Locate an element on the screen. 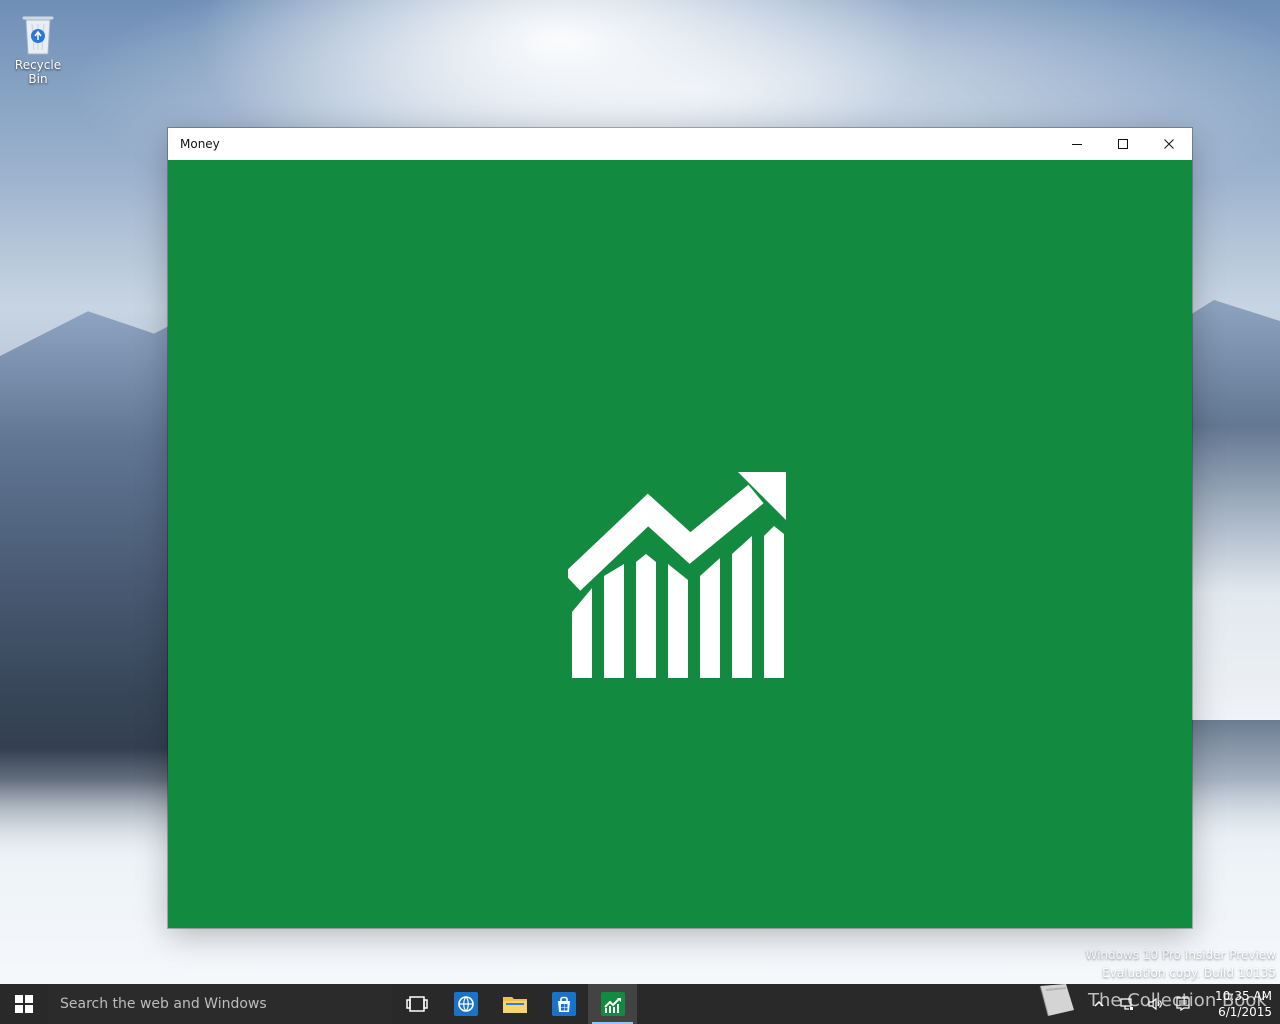 The image size is (1280, 1024). desktop-icon-recycle-bin: Recycle Bin is located at coordinates (38, 48).